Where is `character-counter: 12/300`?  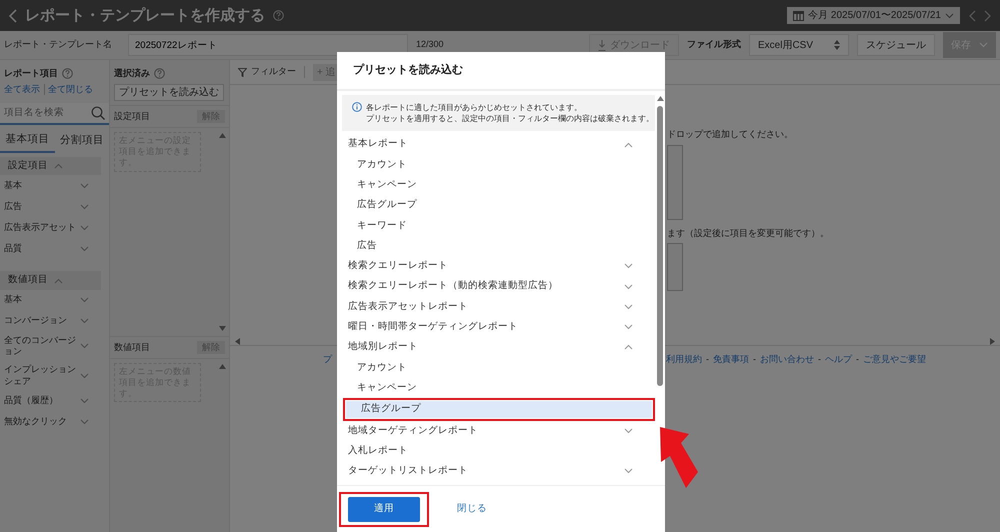 character-counter: 12/300 is located at coordinates (430, 45).